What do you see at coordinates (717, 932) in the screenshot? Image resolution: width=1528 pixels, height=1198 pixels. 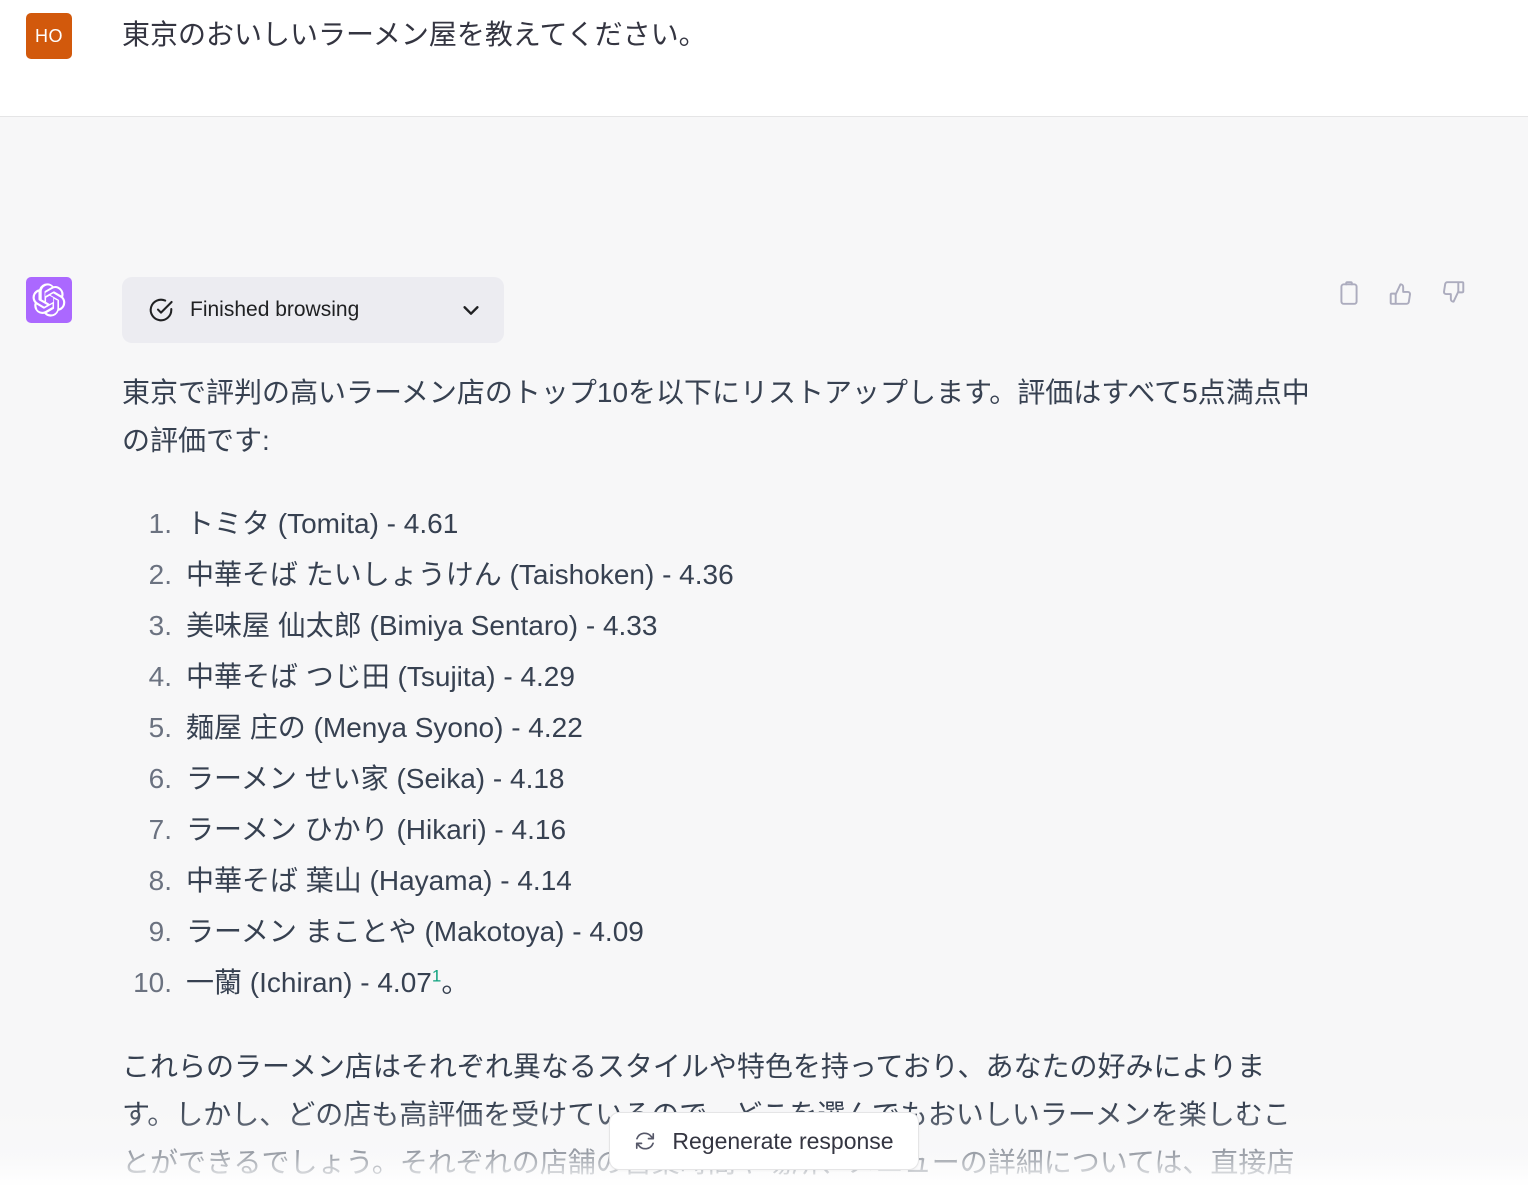 I see `list-item: 9. ラーメン まことや (Makotoya) - 4.09` at bounding box center [717, 932].